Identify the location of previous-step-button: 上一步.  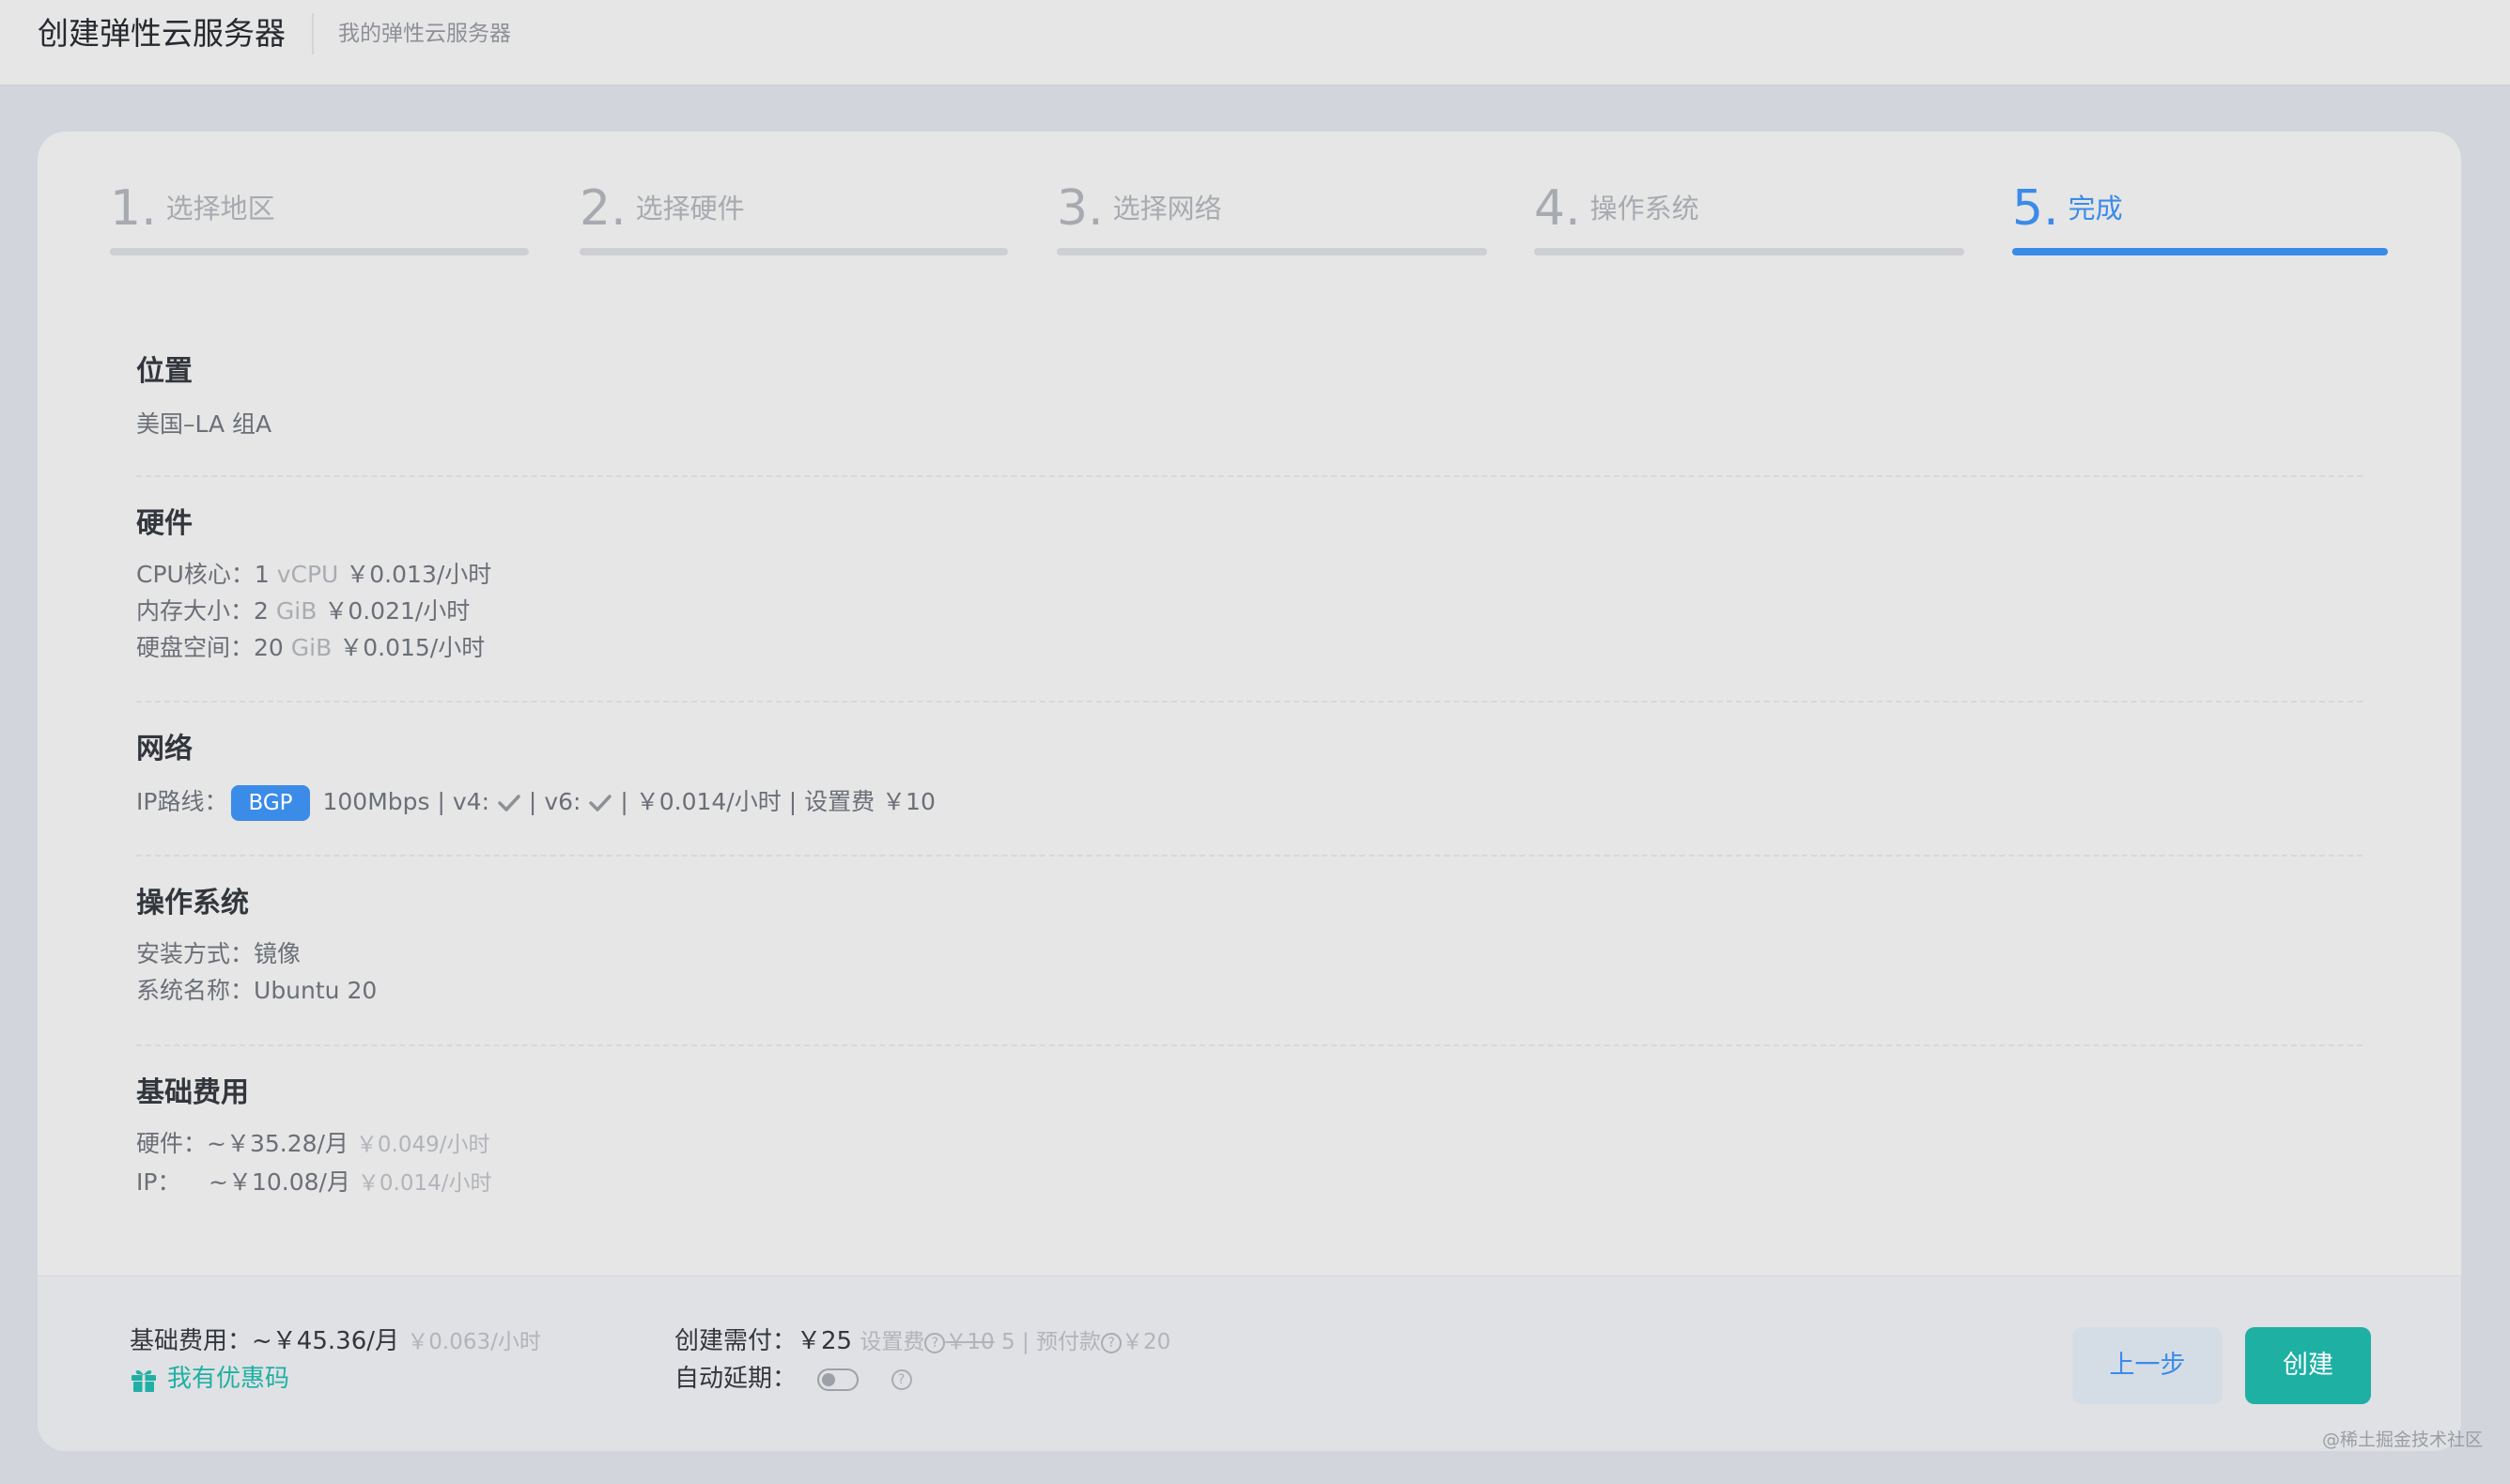
(2147, 1365).